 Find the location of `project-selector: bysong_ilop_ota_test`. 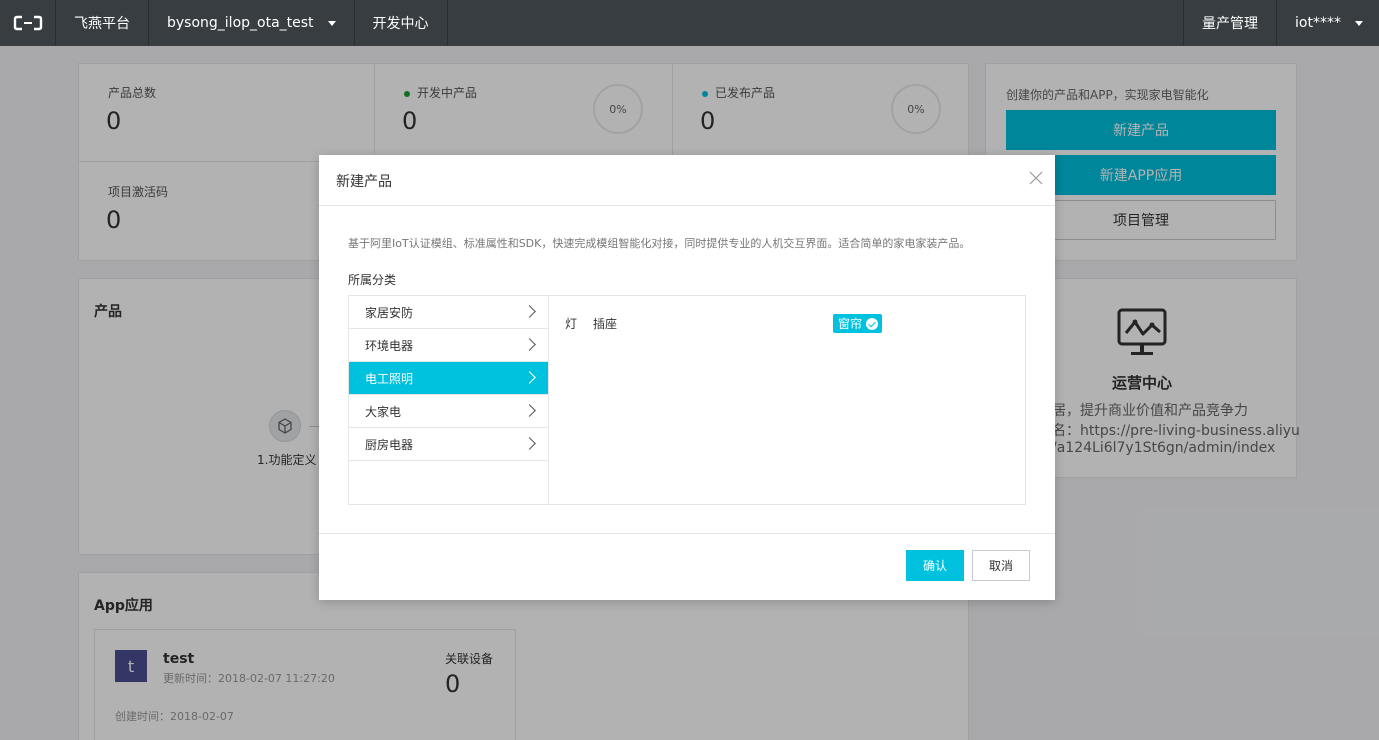

project-selector: bysong_ilop_ota_test is located at coordinates (252, 23).